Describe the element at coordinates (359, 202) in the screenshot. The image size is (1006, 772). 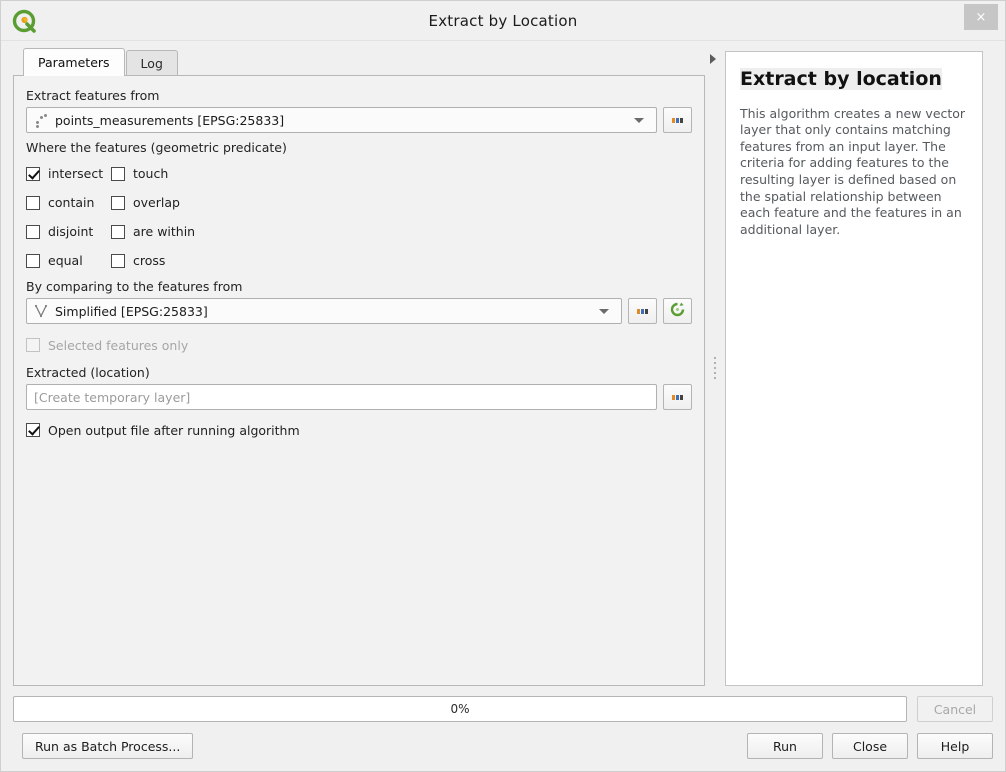
I see `predicate-row: contain overlap` at that location.